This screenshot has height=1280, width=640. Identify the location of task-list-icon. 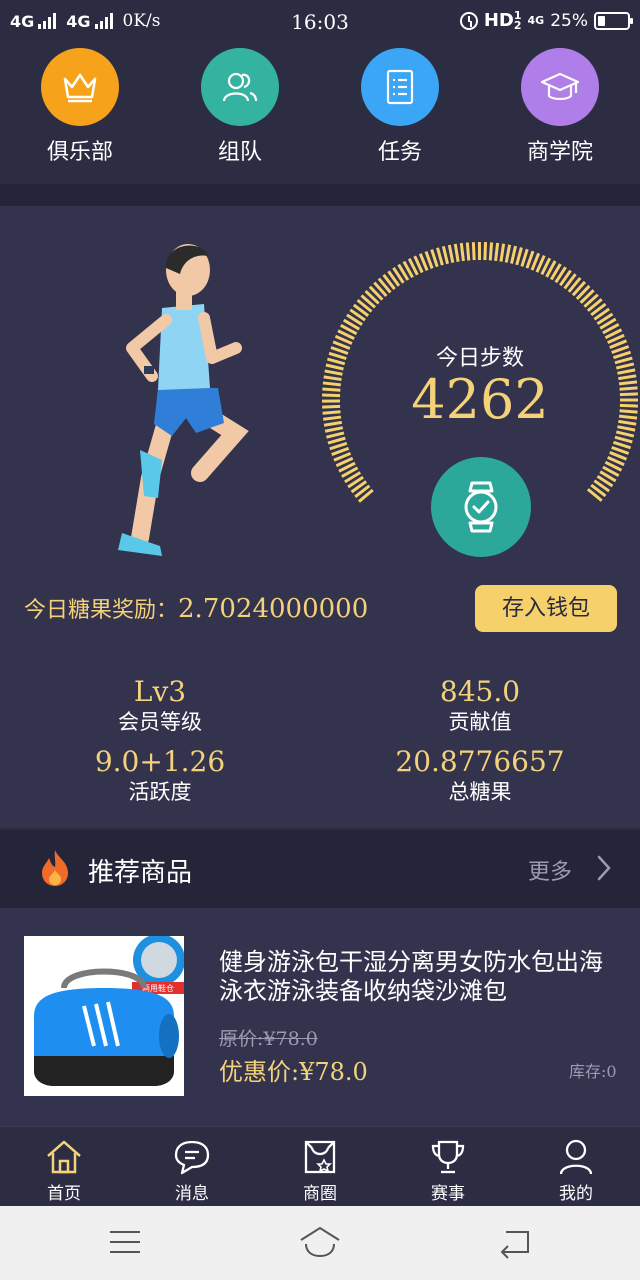
(400, 87).